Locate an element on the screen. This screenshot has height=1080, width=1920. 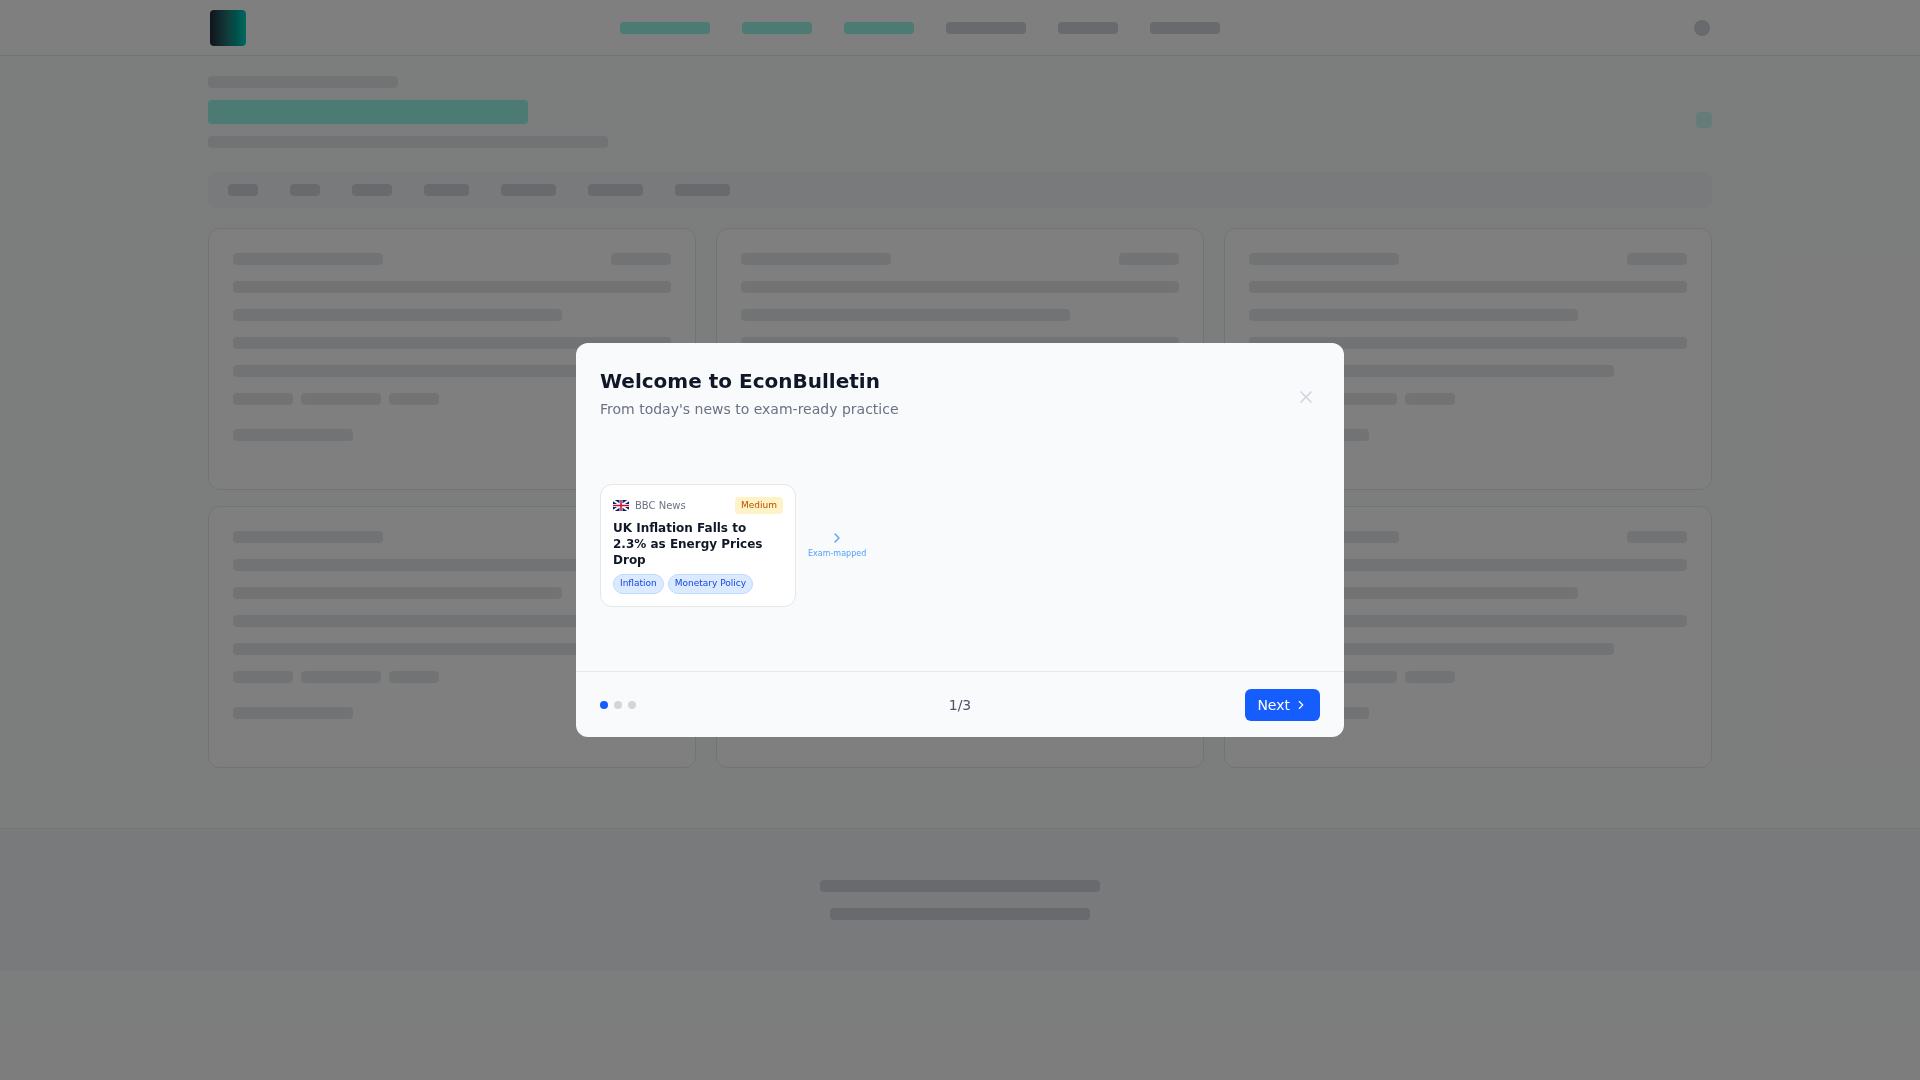
dialog-subtitle: From today's news to exam-ready practice is located at coordinates (749, 409).